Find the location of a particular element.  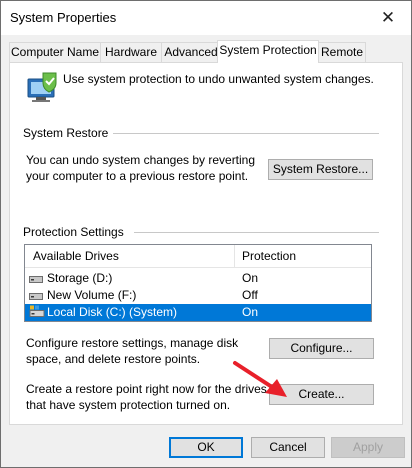

apply-button-label: Apply is located at coordinates (368, 447).